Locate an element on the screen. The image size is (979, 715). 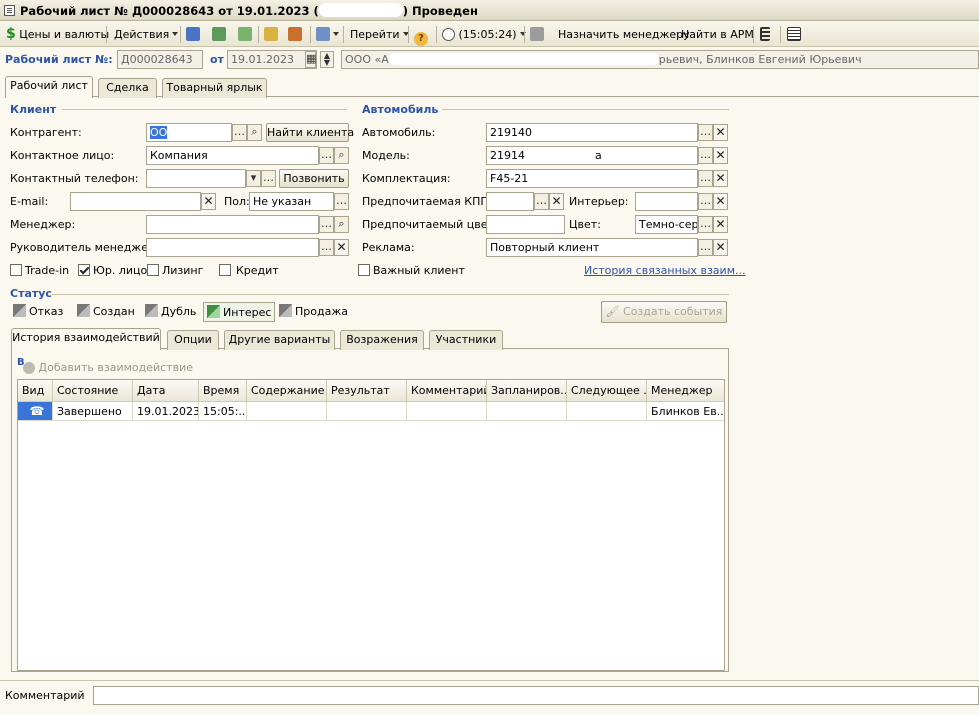
credit-checkbox is located at coordinates (225, 270).